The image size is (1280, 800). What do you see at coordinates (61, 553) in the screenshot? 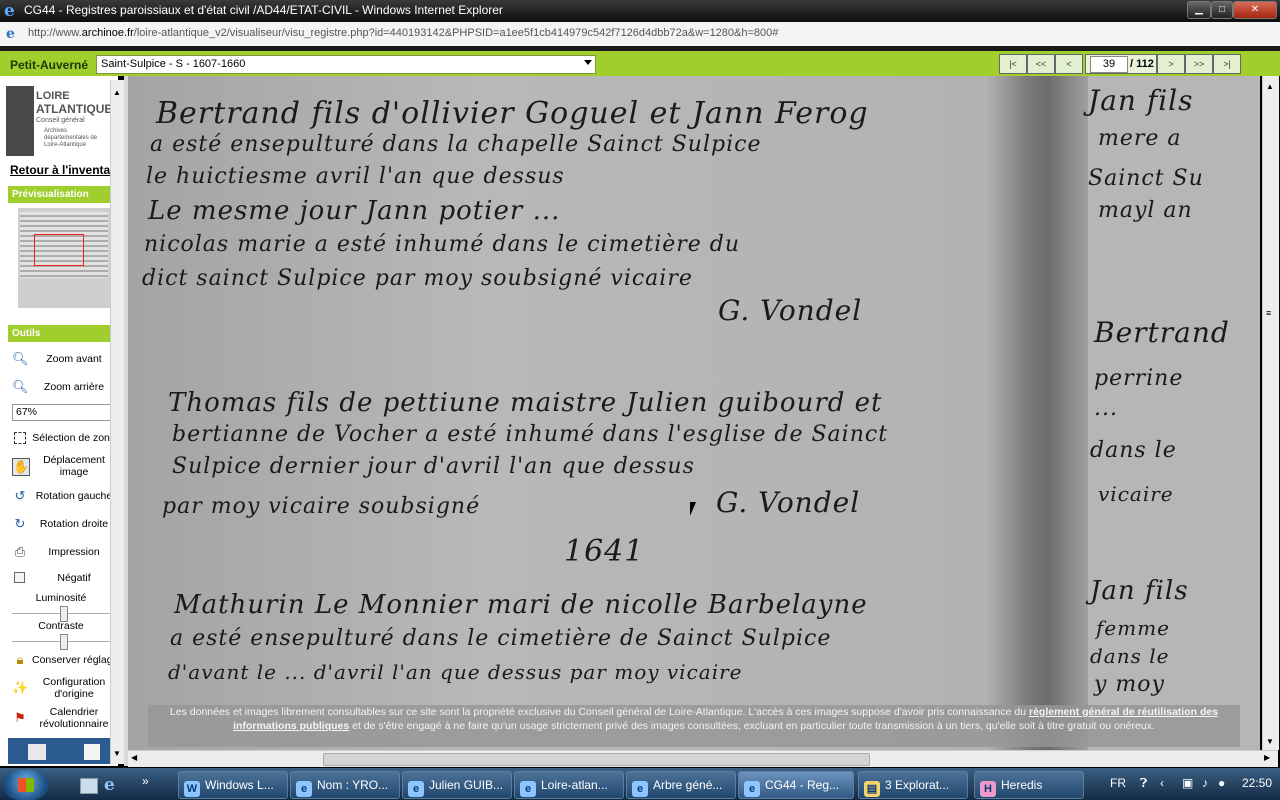
I see `print-button: ⎙ Impression` at bounding box center [61, 553].